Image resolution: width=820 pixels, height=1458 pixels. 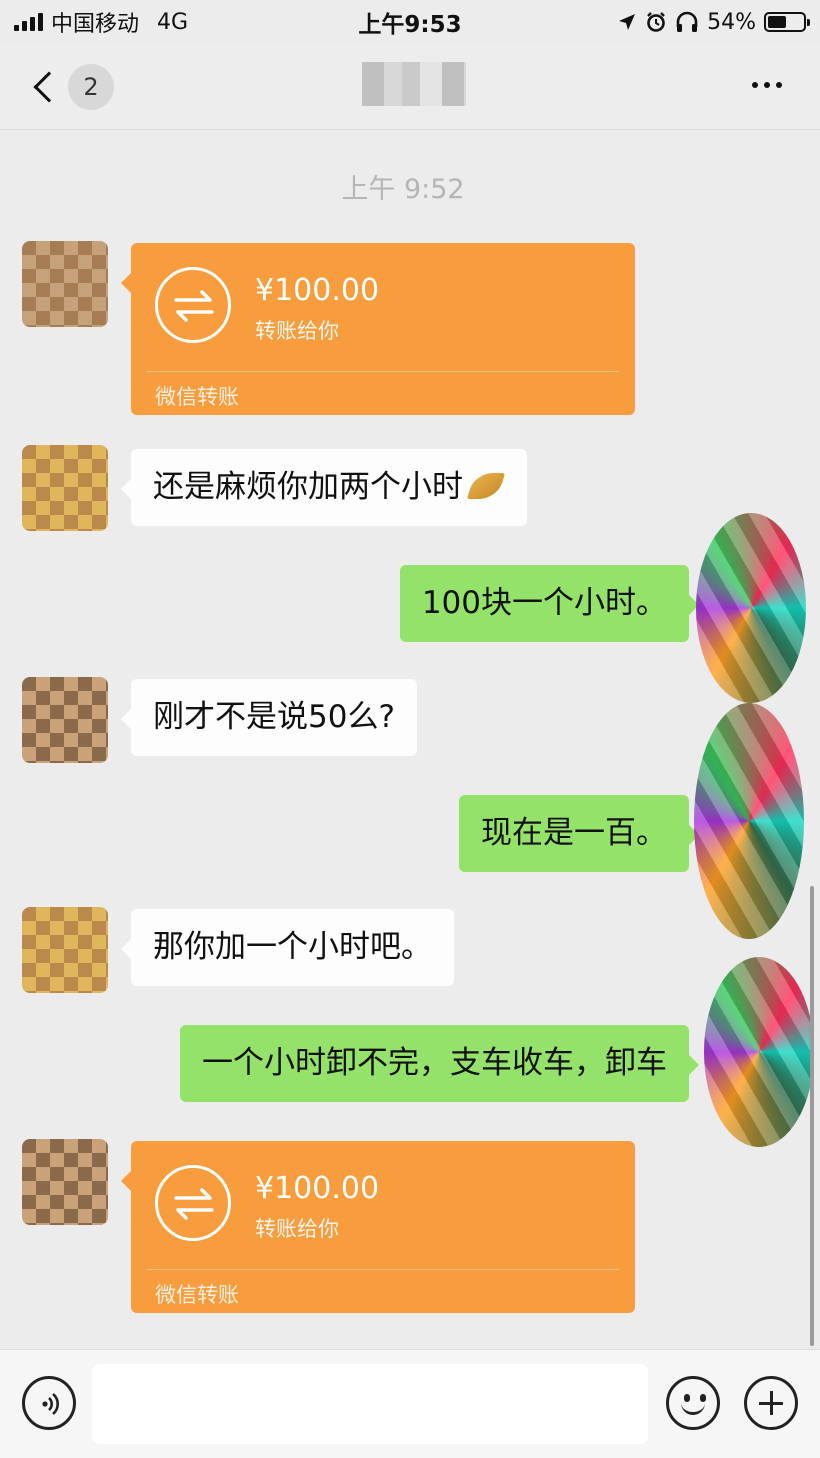 I want to click on nav-bar: 2, so click(x=410, y=87).